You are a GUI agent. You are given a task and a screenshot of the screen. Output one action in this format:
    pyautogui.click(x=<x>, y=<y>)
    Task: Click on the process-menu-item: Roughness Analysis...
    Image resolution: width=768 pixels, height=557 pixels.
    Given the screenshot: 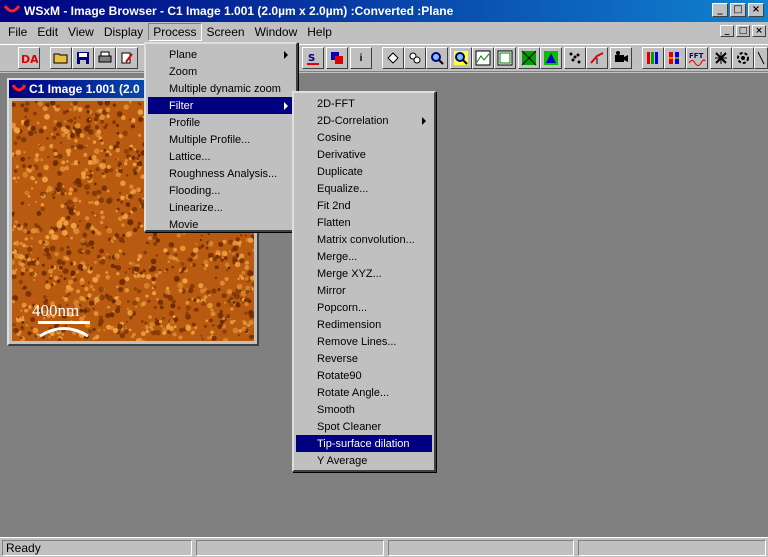 What is the action you would take?
    pyautogui.click(x=221, y=173)
    